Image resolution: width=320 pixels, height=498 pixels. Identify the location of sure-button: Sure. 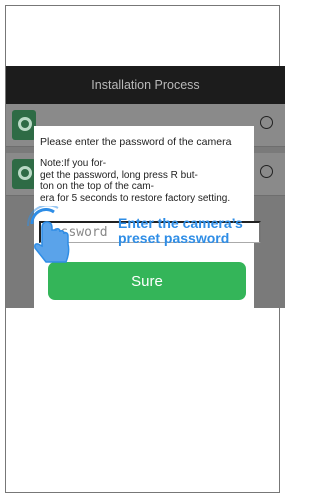
(147, 281).